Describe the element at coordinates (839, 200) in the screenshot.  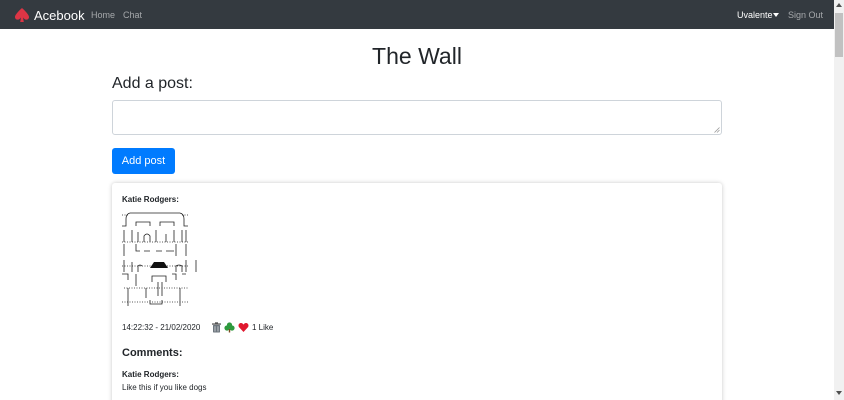
I see `page-scrollbar` at that location.